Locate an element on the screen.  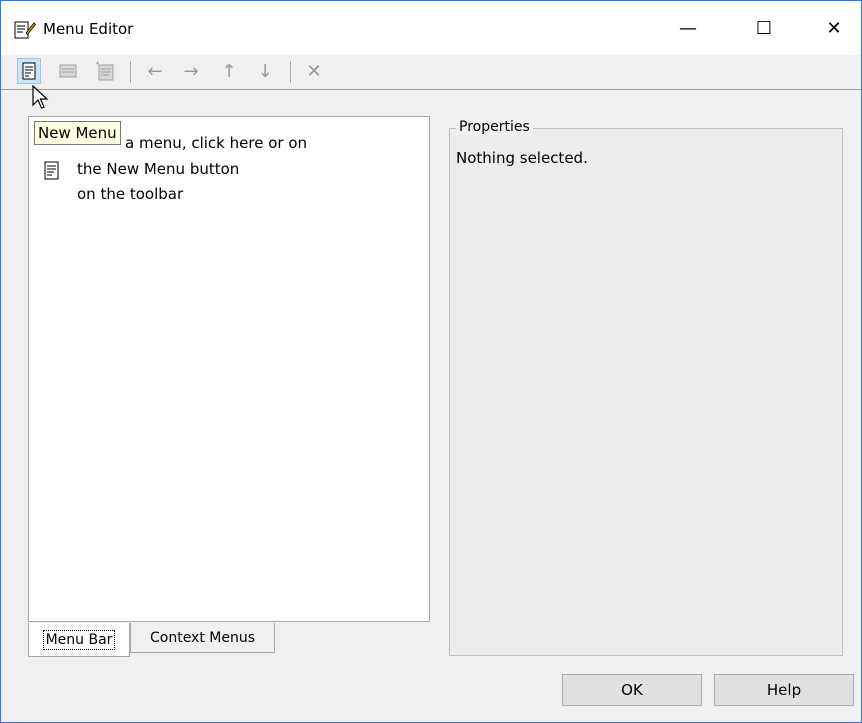
tab-menu-bar: Menu Bar is located at coordinates (79, 640).